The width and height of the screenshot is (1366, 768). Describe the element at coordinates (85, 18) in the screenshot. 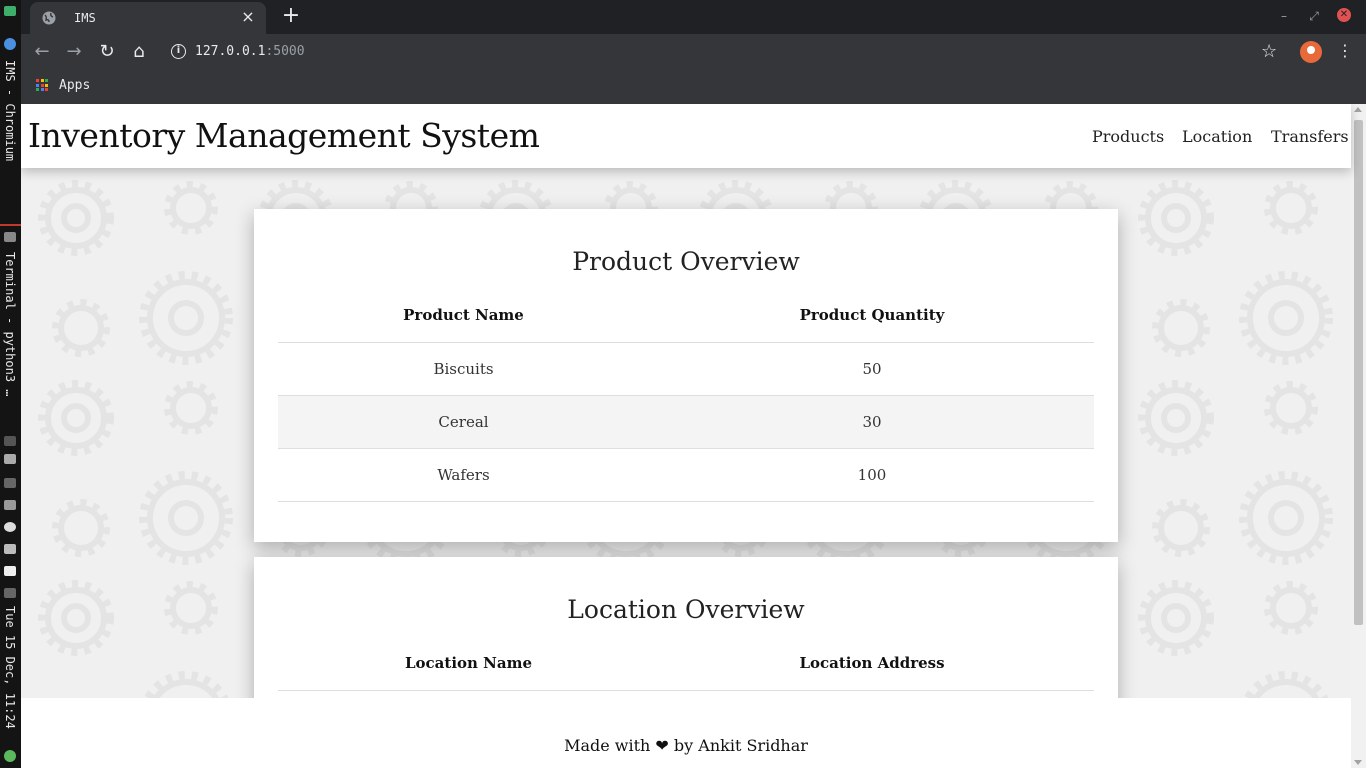

I see `tab-title: IMS` at that location.